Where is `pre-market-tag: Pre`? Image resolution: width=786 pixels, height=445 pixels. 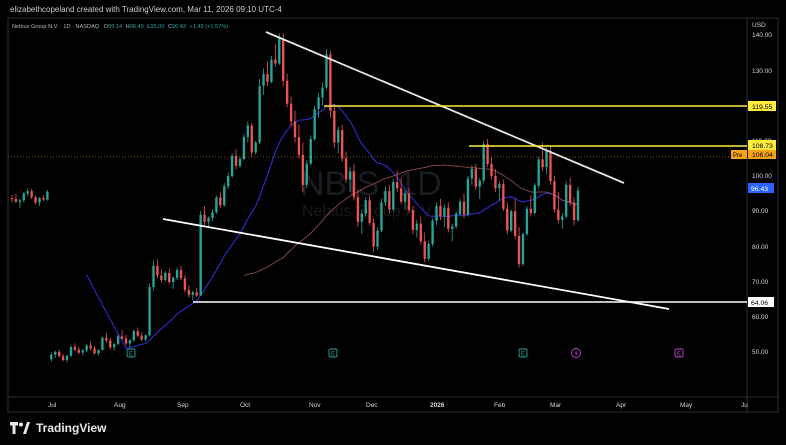
pre-market-tag: Pre is located at coordinates (738, 156).